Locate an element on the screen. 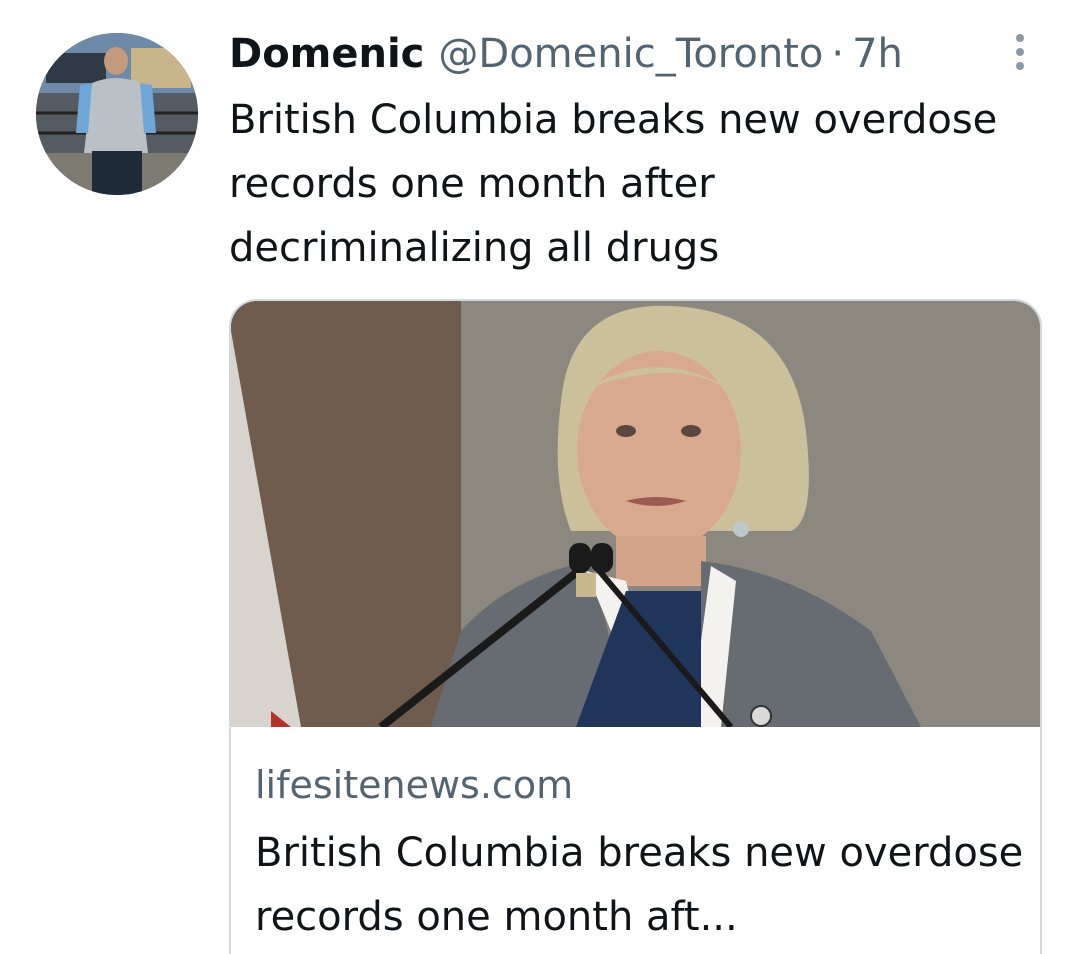 Image resolution: width=1080 pixels, height=954 pixels. author-avatar is located at coordinates (117, 114).